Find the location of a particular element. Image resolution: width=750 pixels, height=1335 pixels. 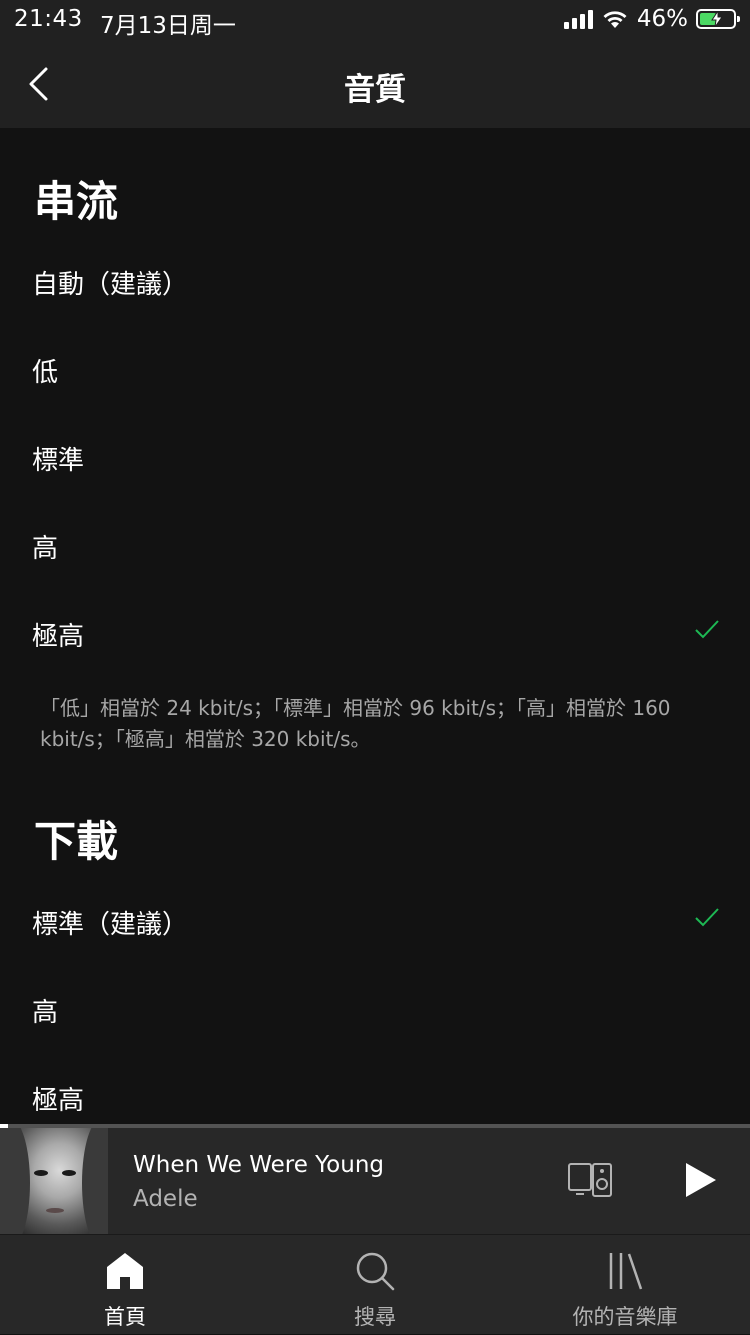

playback-progress-bar is located at coordinates (375, 1126).